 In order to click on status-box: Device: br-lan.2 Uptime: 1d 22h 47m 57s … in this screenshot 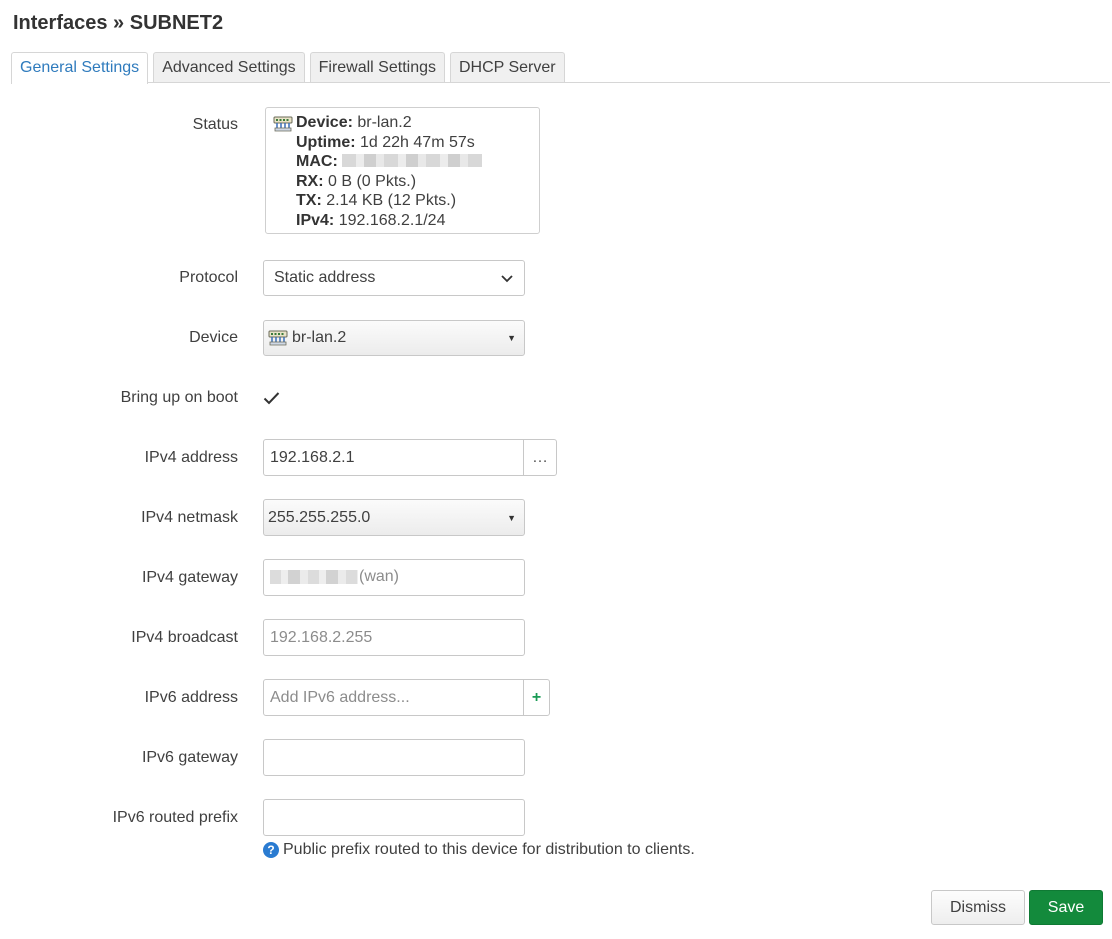, I will do `click(402, 170)`.